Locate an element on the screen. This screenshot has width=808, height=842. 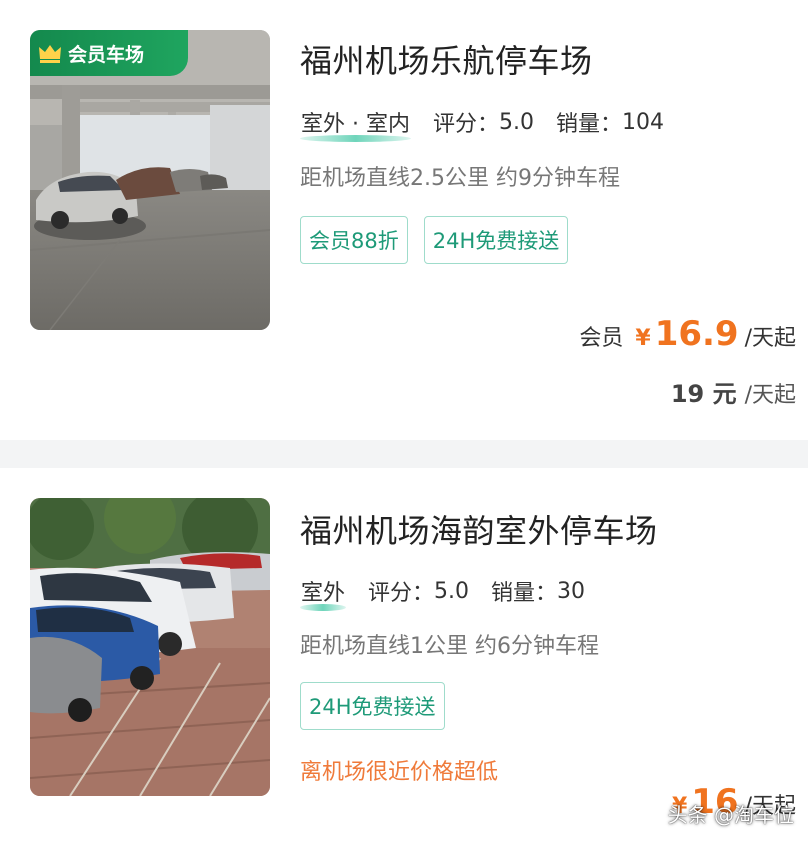
parking-lot-photo is located at coordinates (150, 647).